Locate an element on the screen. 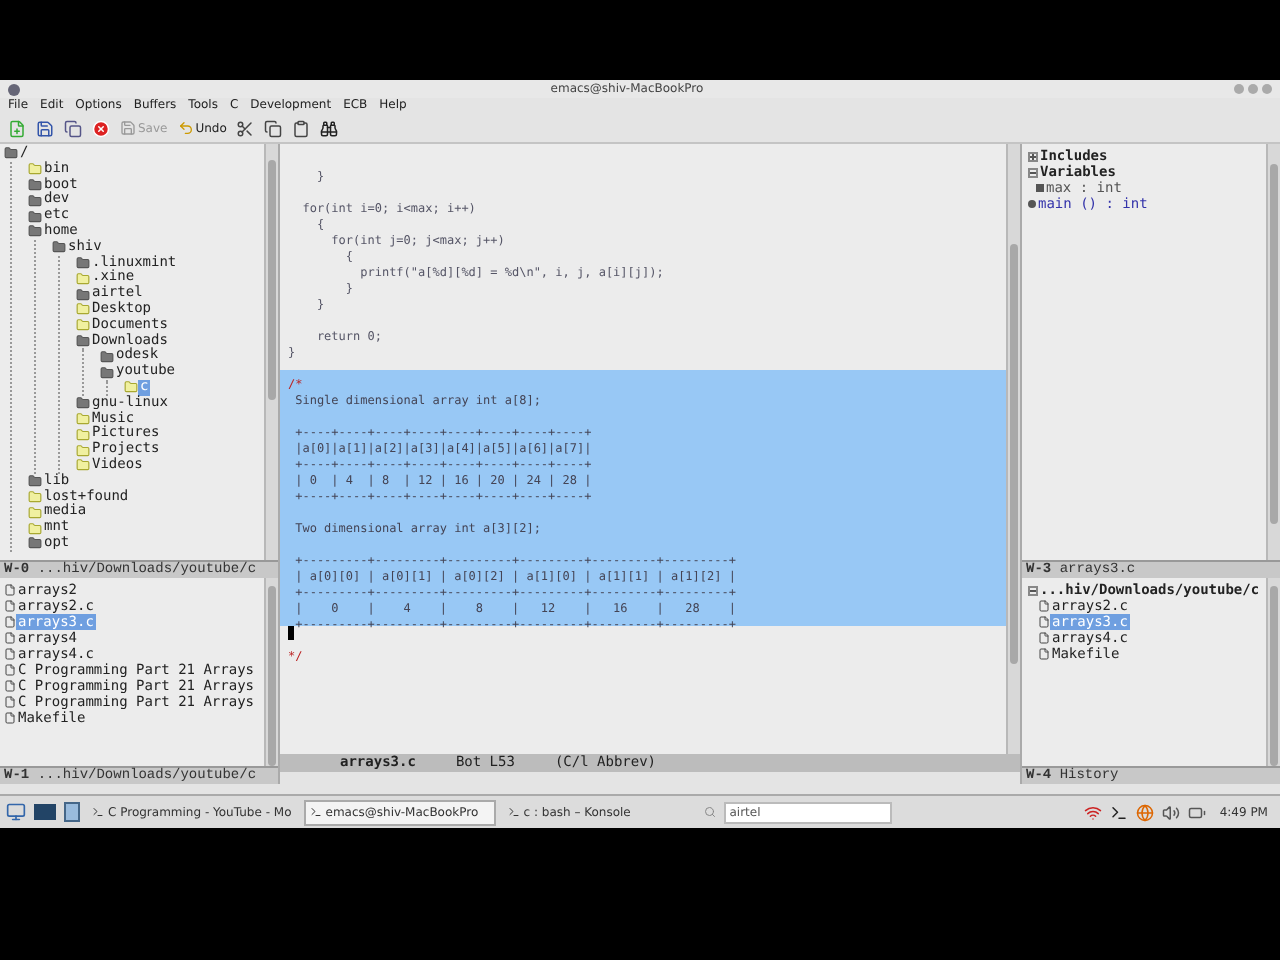 The image size is (1280, 960). browser-icon is located at coordinates (1144, 812).